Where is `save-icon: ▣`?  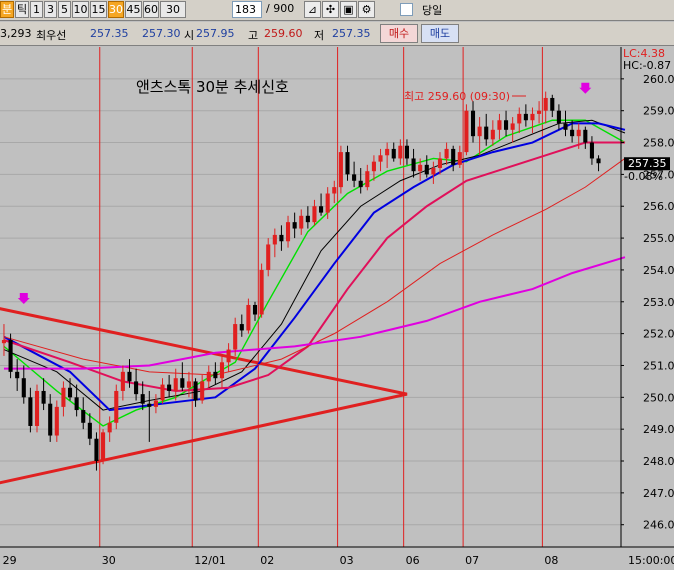
save-icon: ▣ is located at coordinates (348, 9).